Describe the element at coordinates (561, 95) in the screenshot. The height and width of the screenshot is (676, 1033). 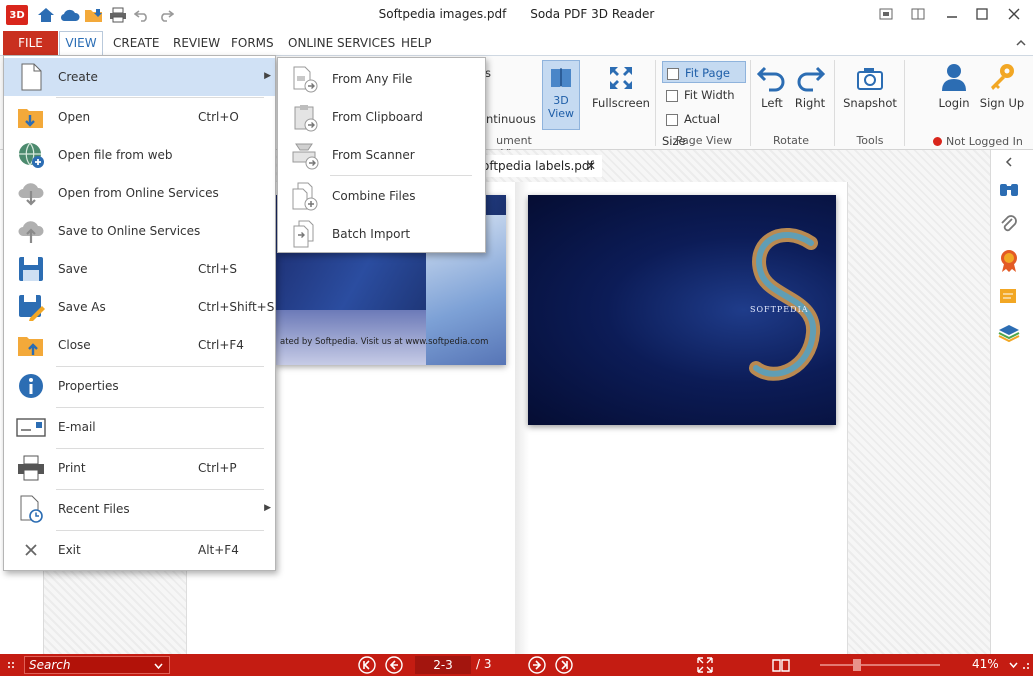
I see `view-3d-button: 3D View` at that location.